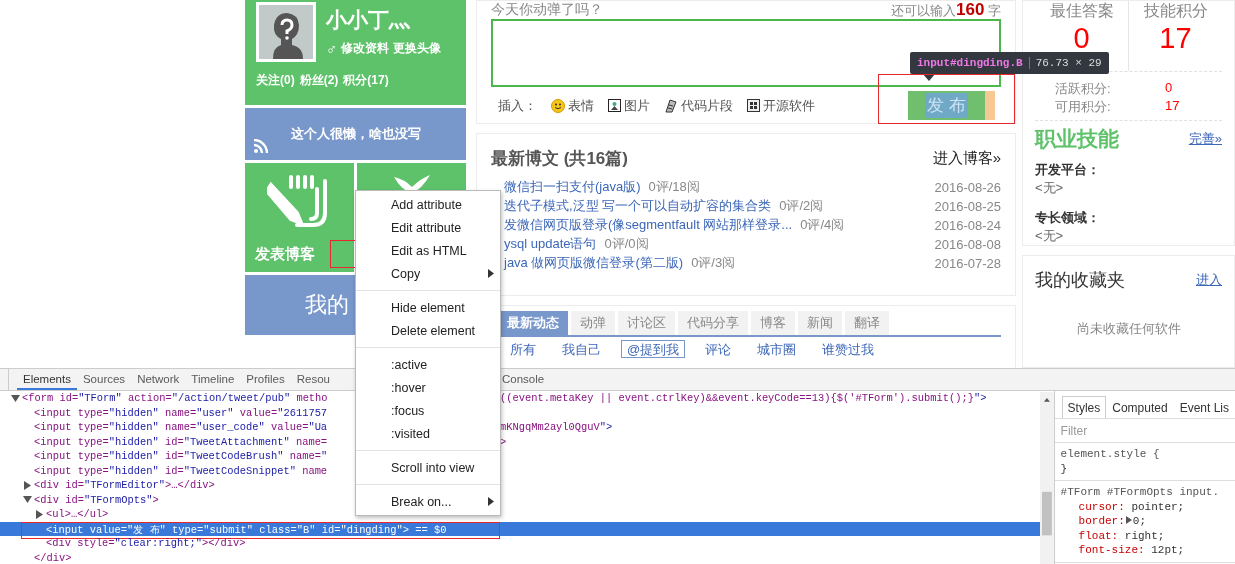 This screenshot has width=1235, height=564. I want to click on code-text: mKNgqMm2ayl0QguV">, so click(557, 427).